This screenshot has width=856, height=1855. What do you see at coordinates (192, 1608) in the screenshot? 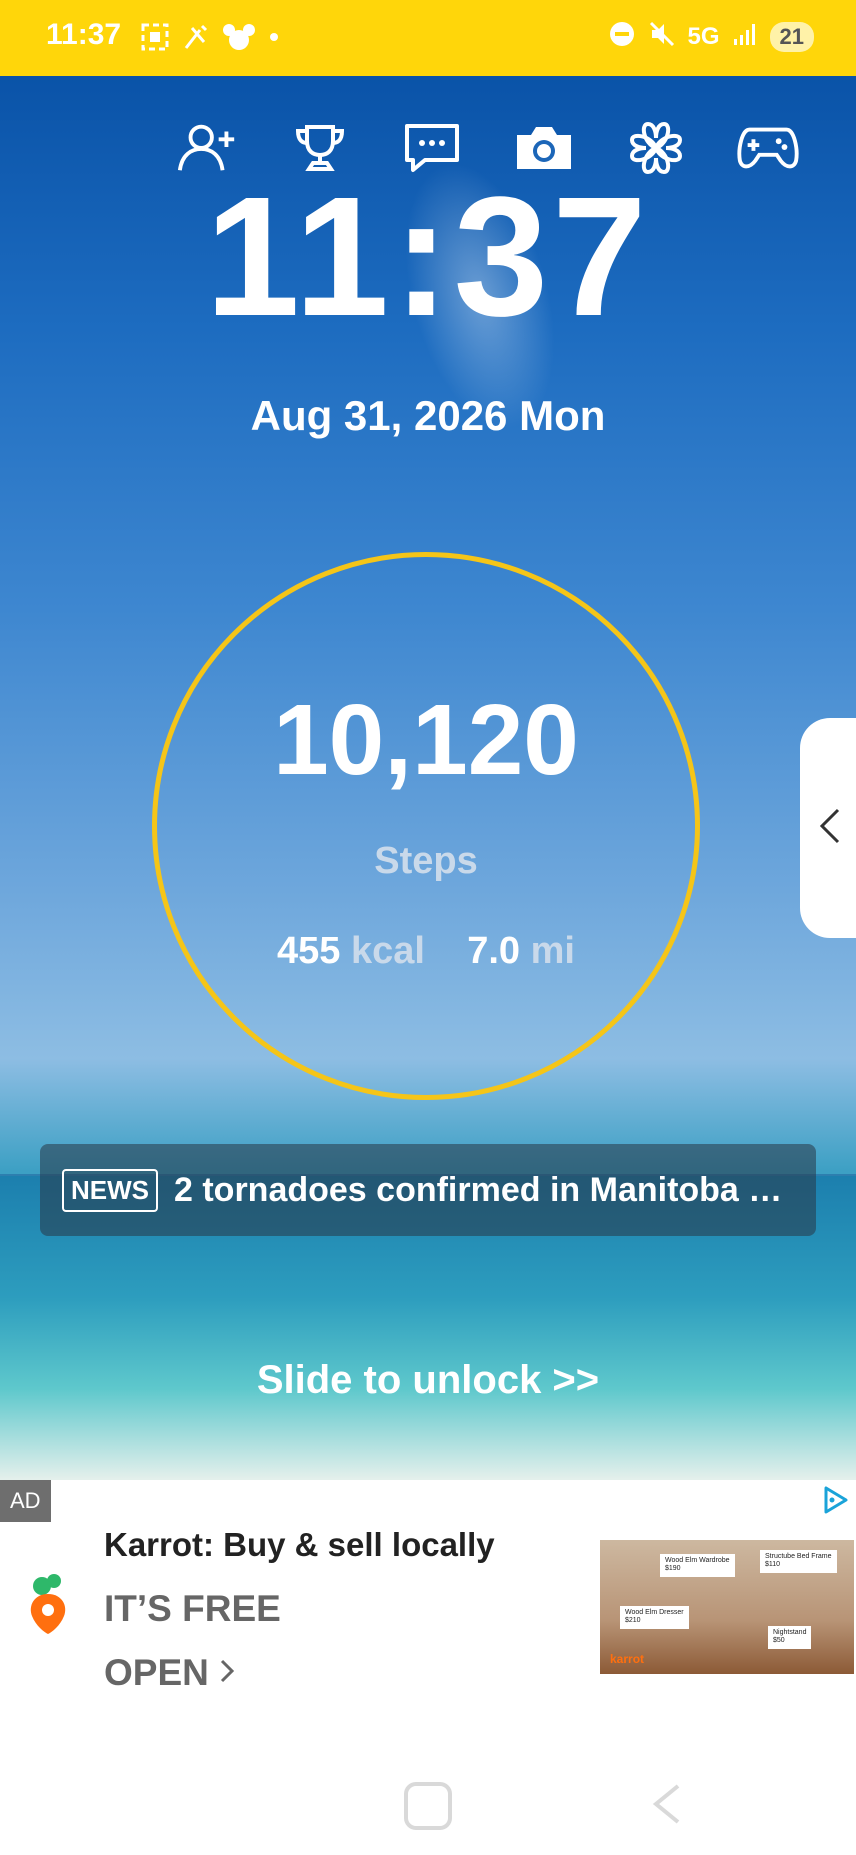
I see `ad-subtitle: IT’S FREE` at bounding box center [192, 1608].